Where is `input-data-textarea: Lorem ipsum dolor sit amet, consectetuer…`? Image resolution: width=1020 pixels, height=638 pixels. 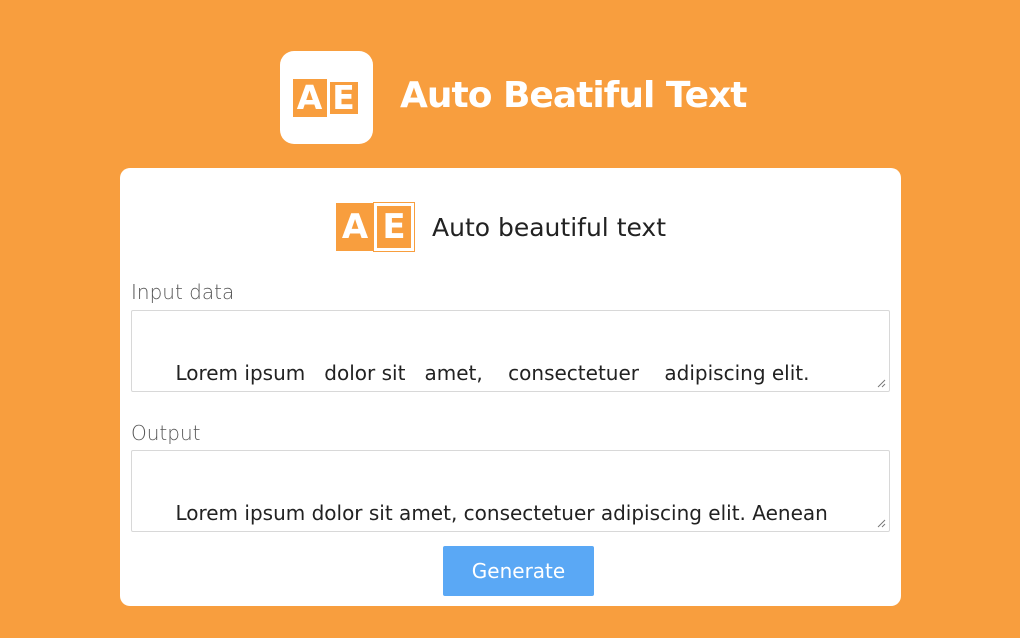
input-data-textarea: Lorem ipsum dolor sit amet, consectetuer… is located at coordinates (510, 351).